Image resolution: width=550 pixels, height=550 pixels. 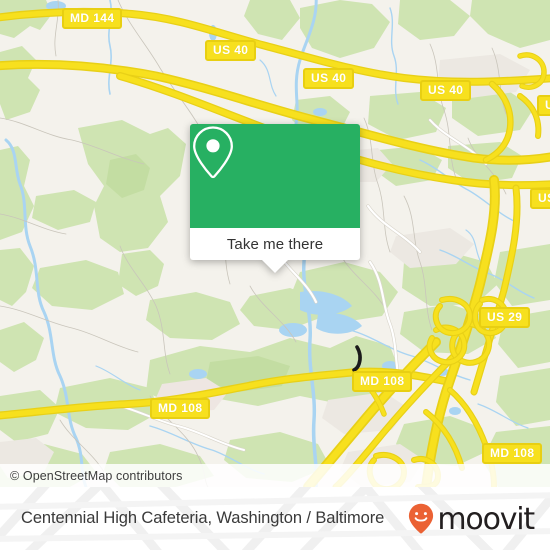 I want to click on take-me-there-label: Take me there, so click(x=275, y=244).